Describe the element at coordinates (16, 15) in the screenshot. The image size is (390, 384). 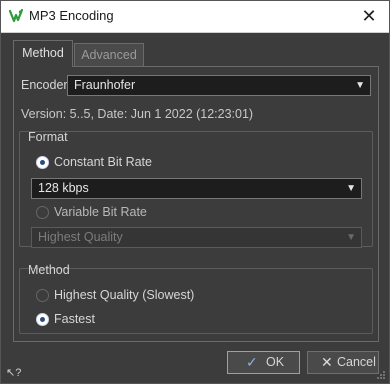
I see `app-logo-icon` at that location.